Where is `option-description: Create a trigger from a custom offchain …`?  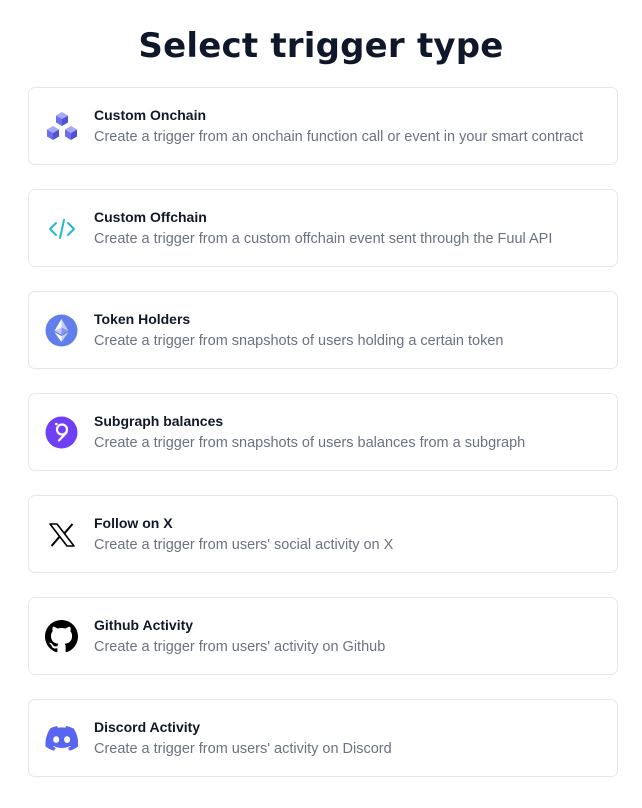
option-description: Create a trigger from a custom offchain … is located at coordinates (323, 239).